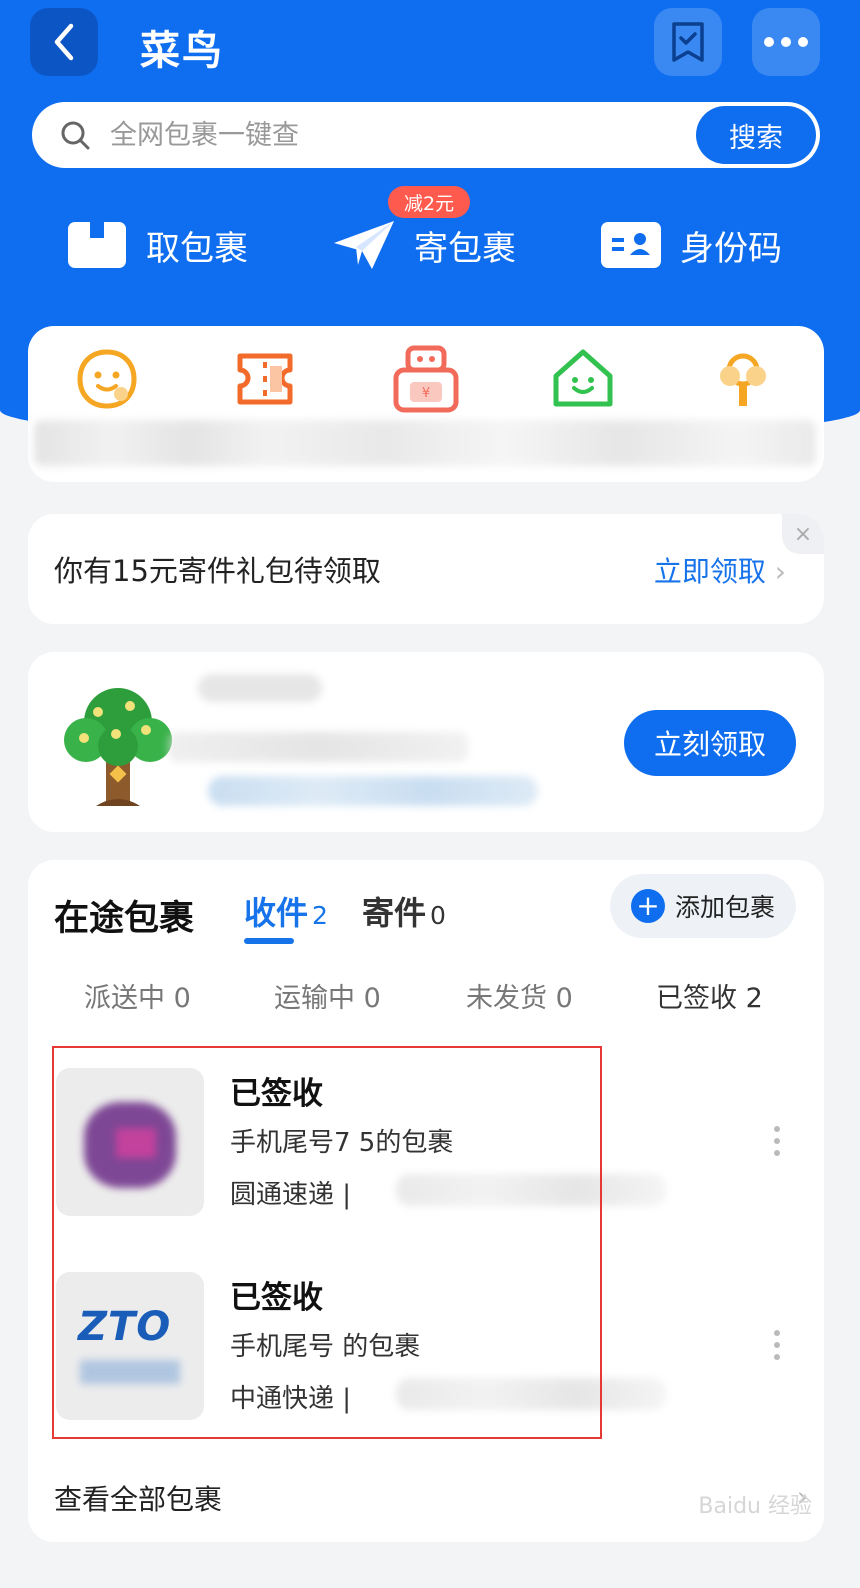  Describe the element at coordinates (583, 379) in the screenshot. I see `house-icon` at that location.